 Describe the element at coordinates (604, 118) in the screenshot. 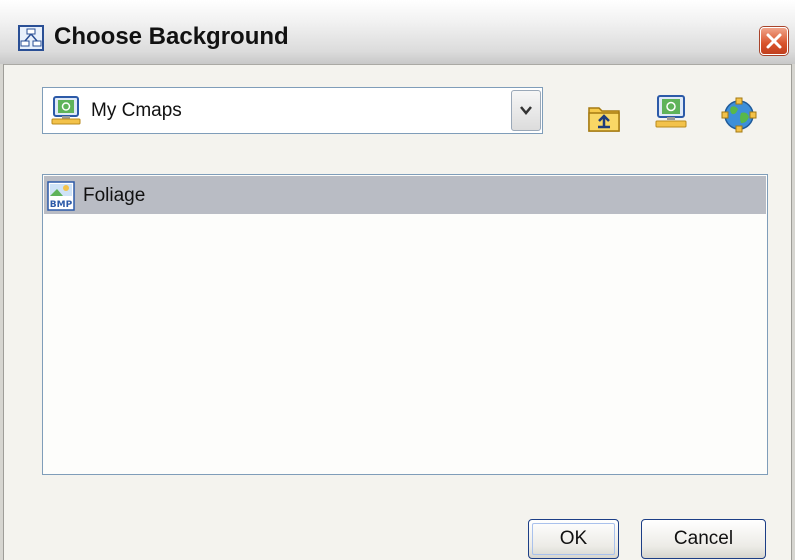

I see `up-folder-icon` at that location.